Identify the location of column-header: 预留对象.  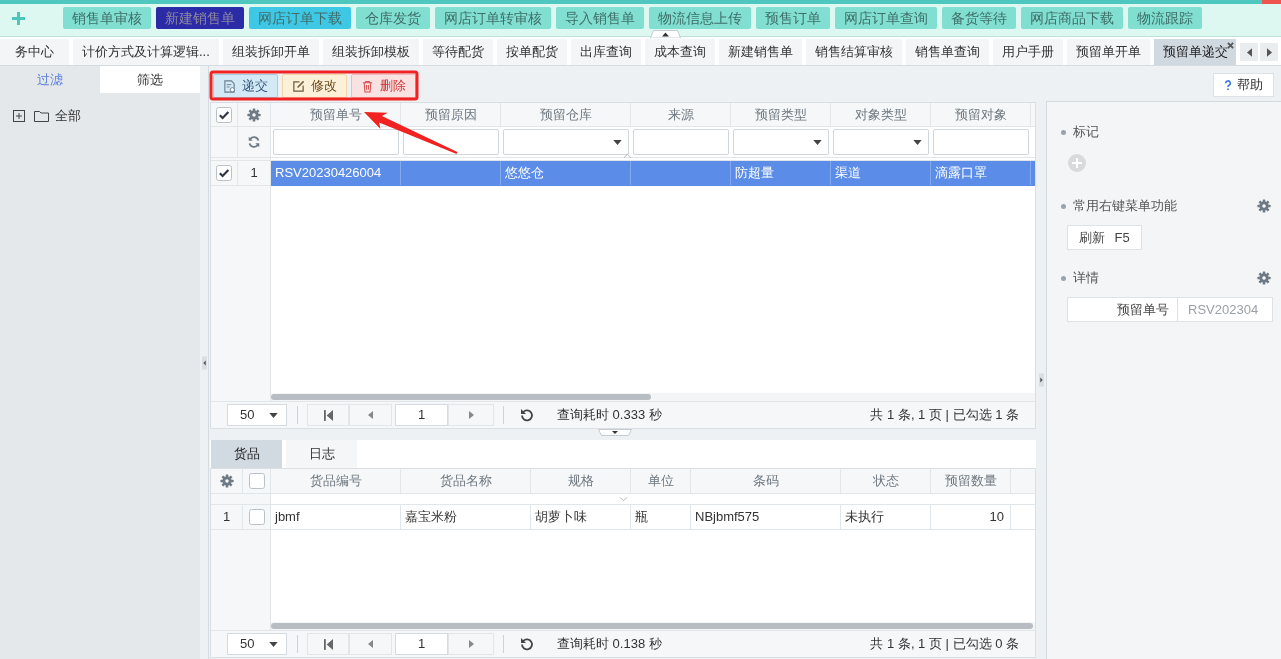
(981, 114).